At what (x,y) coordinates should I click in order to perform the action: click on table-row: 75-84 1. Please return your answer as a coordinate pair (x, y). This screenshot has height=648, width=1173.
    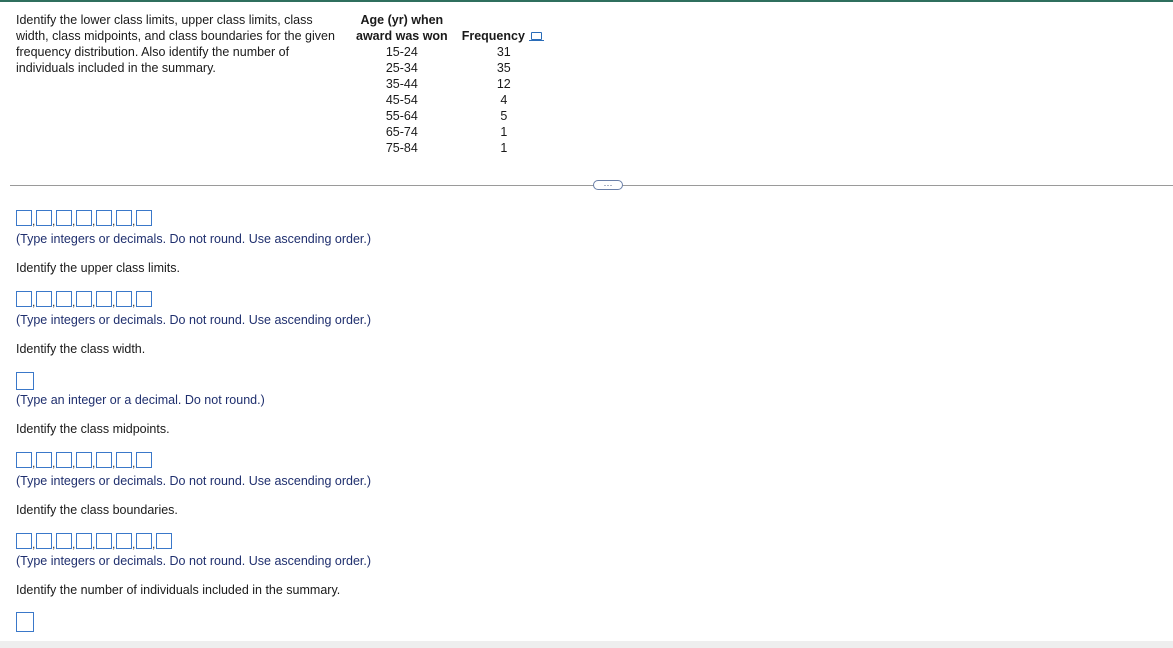
    Looking at the image, I should click on (449, 148).